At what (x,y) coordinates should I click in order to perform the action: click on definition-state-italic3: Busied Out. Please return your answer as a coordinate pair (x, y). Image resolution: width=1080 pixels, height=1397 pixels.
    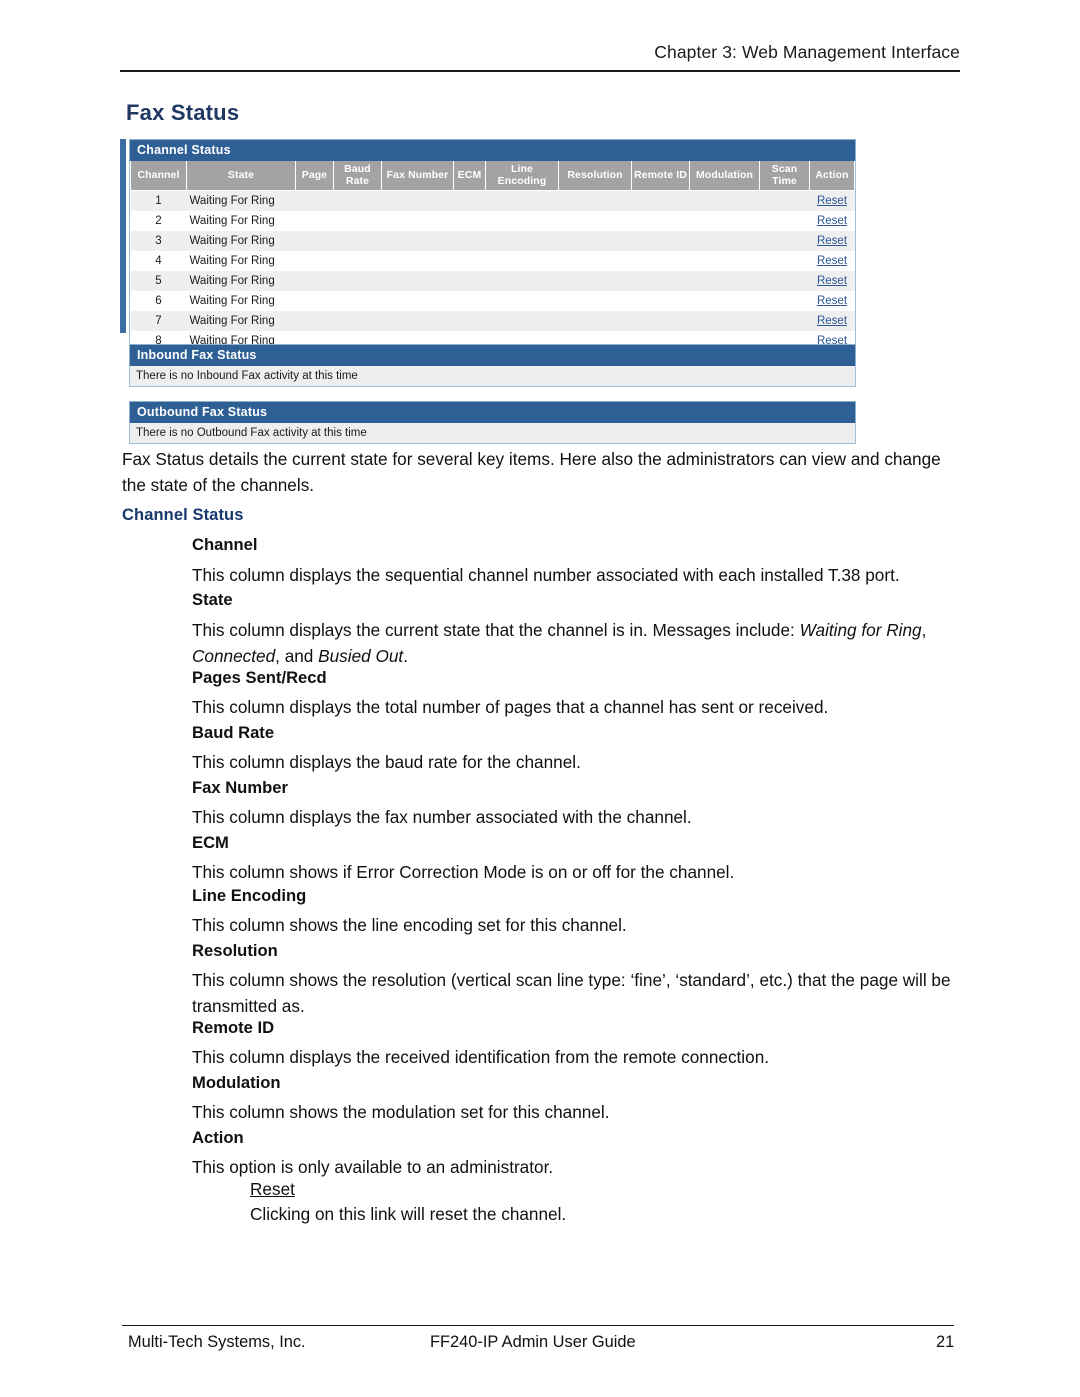
    Looking at the image, I should click on (361, 655).